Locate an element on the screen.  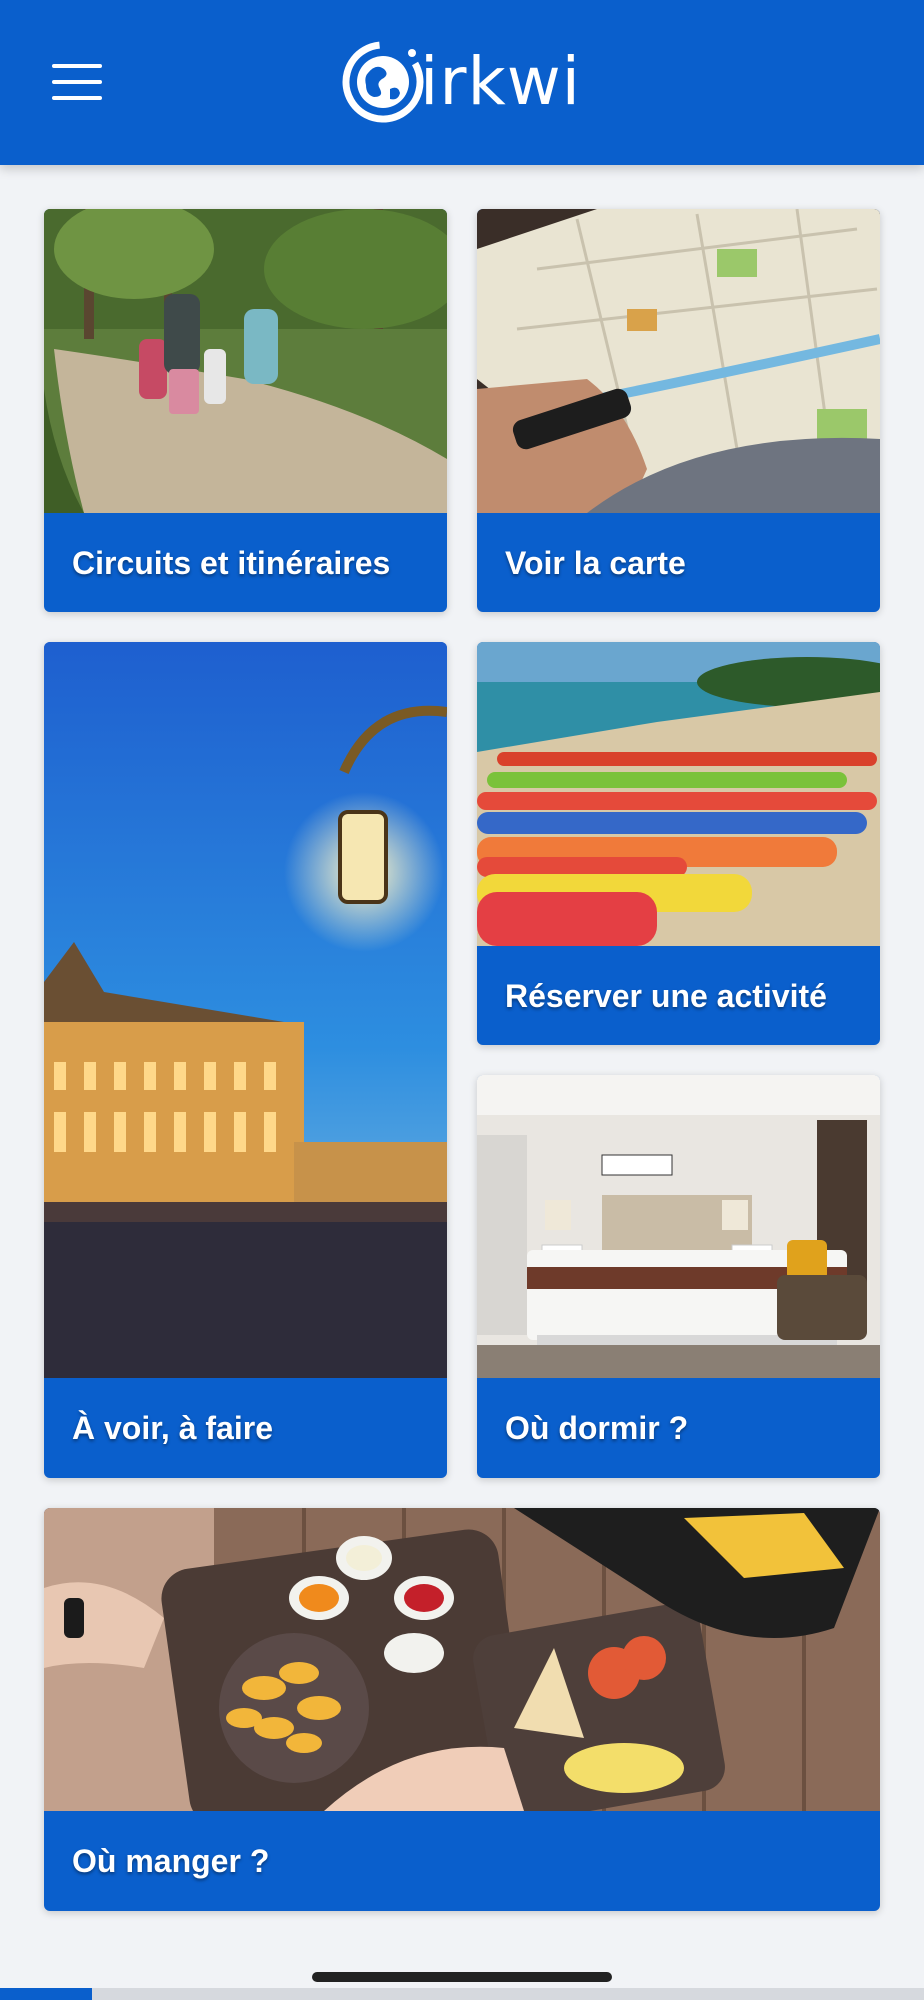
hotel-bedroom-photo is located at coordinates (678, 1226).